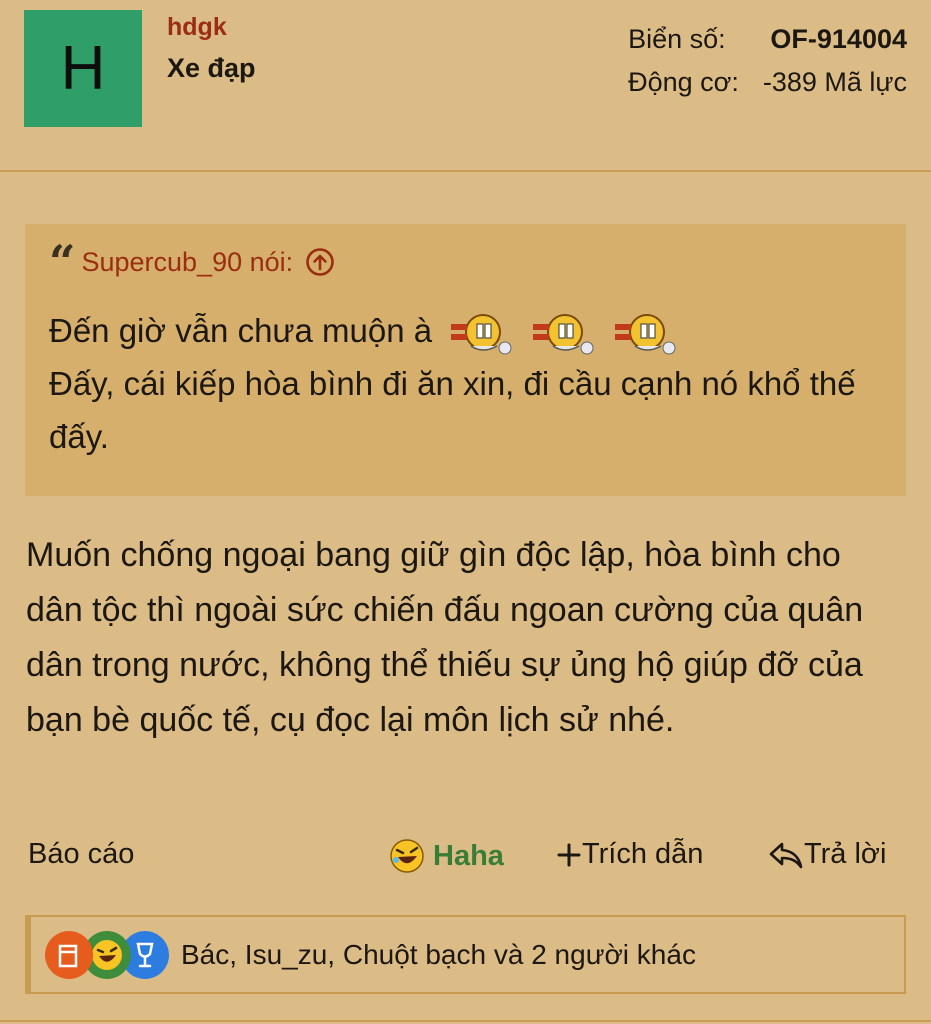 This screenshot has height=1024, width=931. I want to click on engine-value: -389 Mã lực, so click(834, 82).